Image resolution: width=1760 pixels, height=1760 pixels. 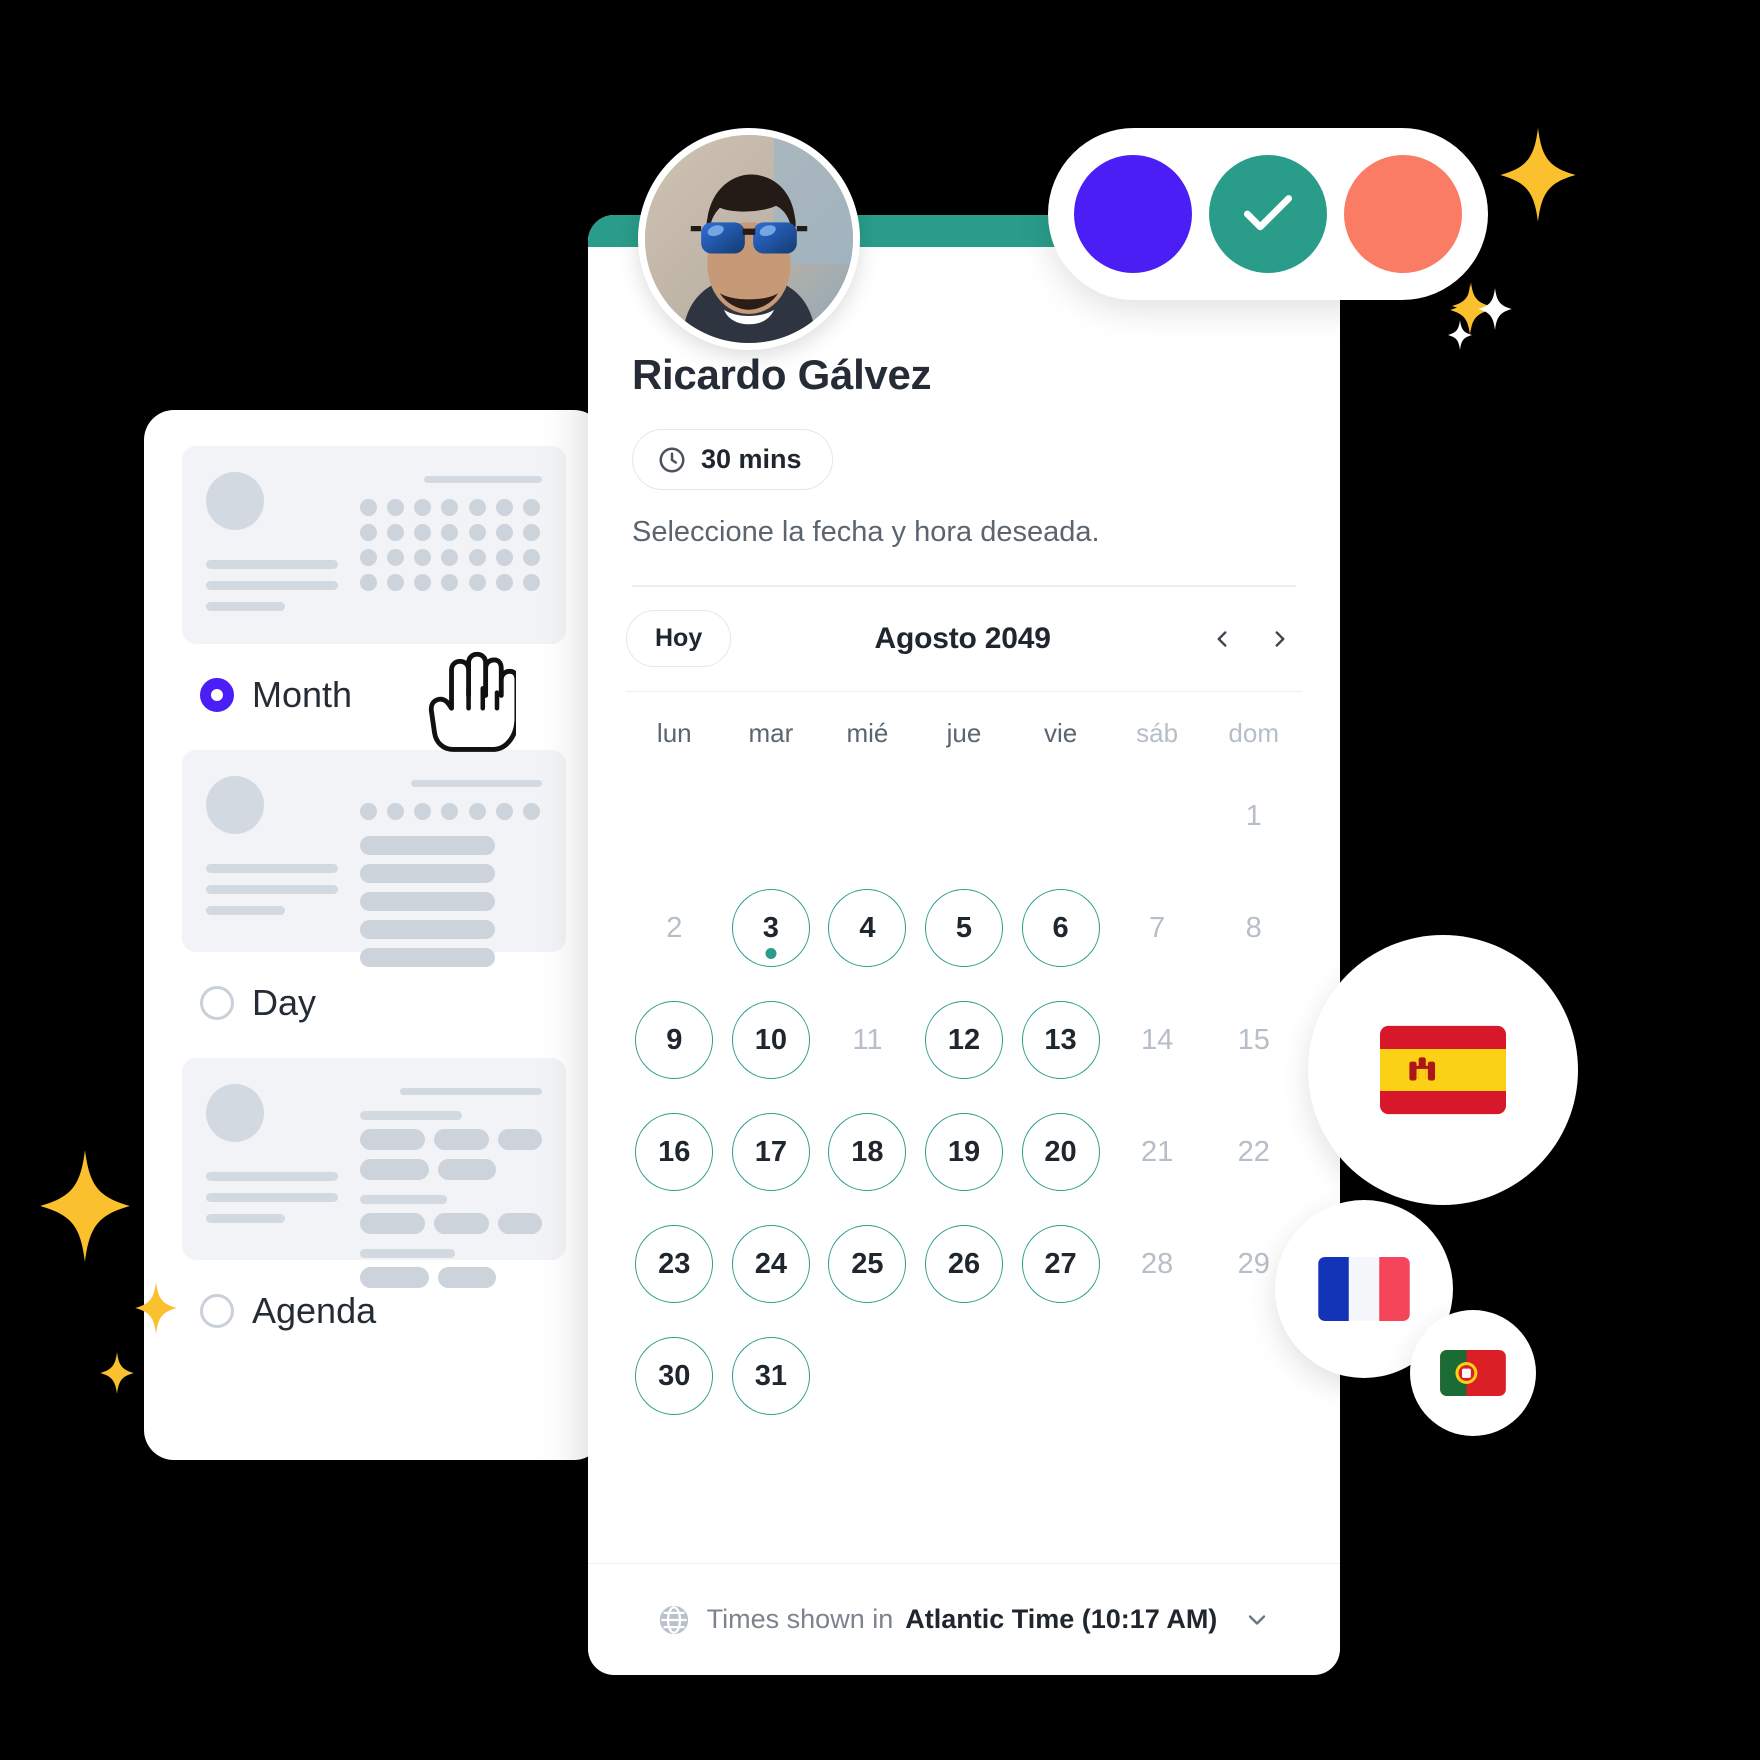 What do you see at coordinates (1253, 1039) in the screenshot?
I see `calendar-day-disabled: 15` at bounding box center [1253, 1039].